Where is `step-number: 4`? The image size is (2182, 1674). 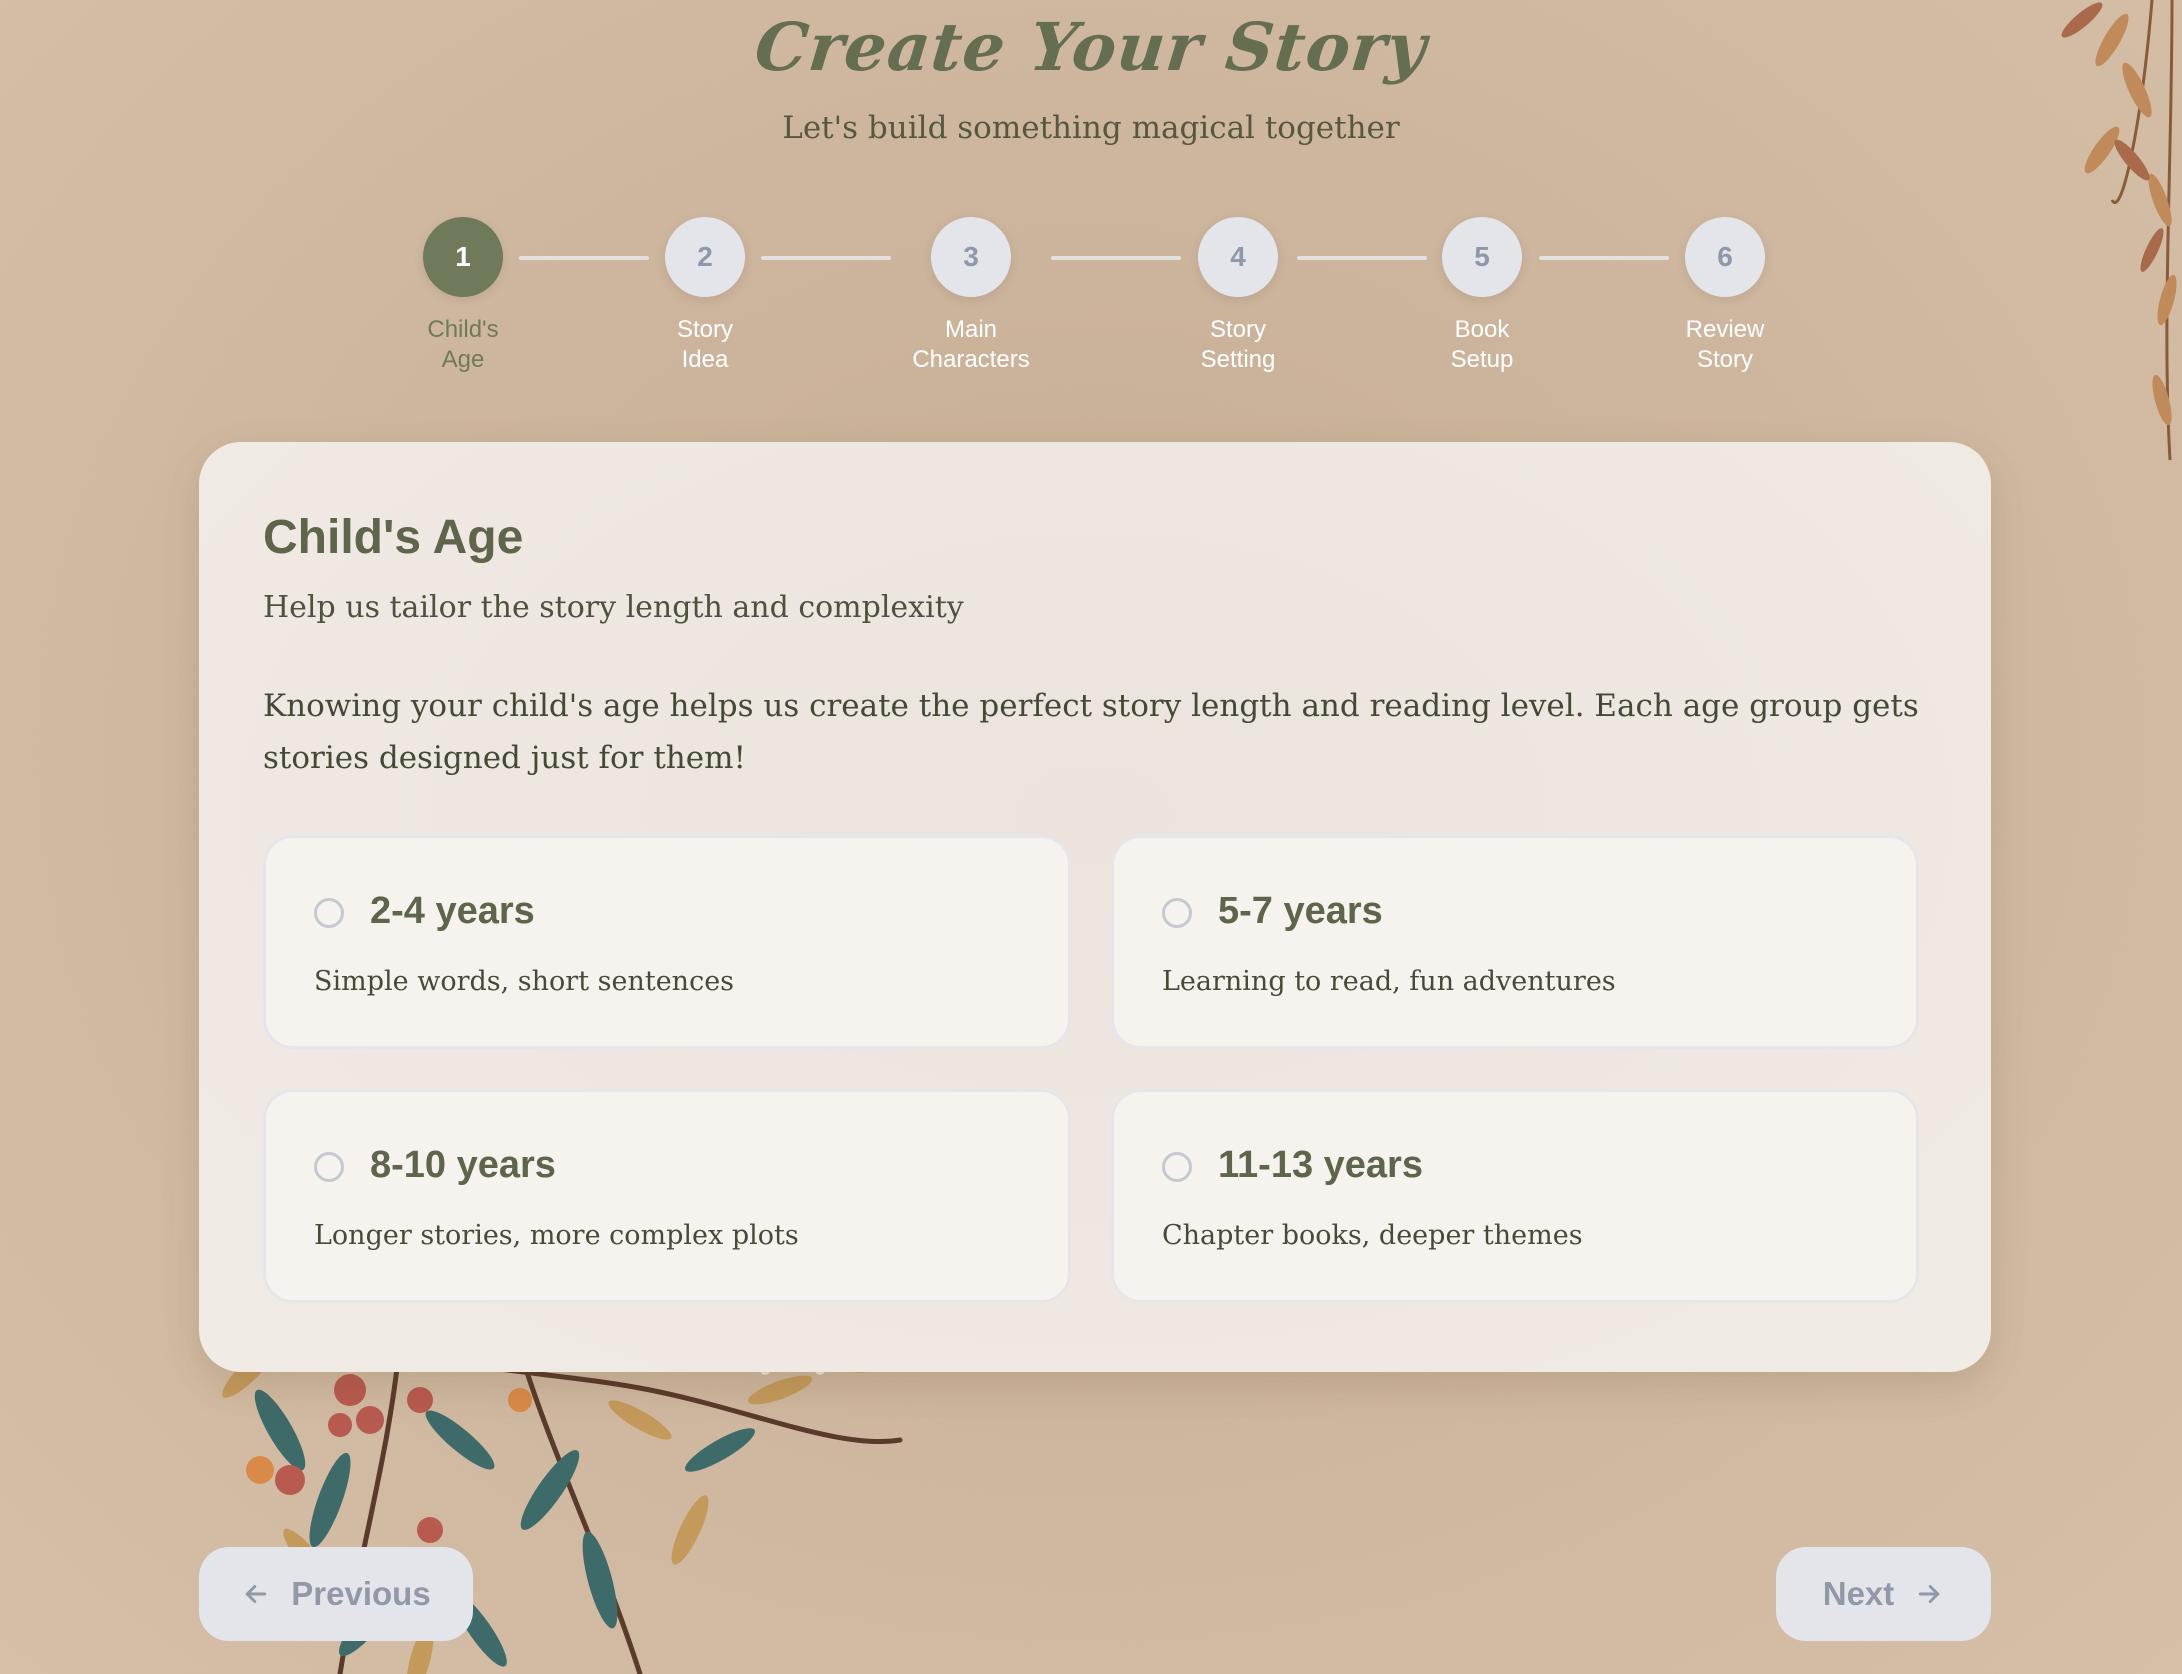
step-number: 4 is located at coordinates (1238, 257).